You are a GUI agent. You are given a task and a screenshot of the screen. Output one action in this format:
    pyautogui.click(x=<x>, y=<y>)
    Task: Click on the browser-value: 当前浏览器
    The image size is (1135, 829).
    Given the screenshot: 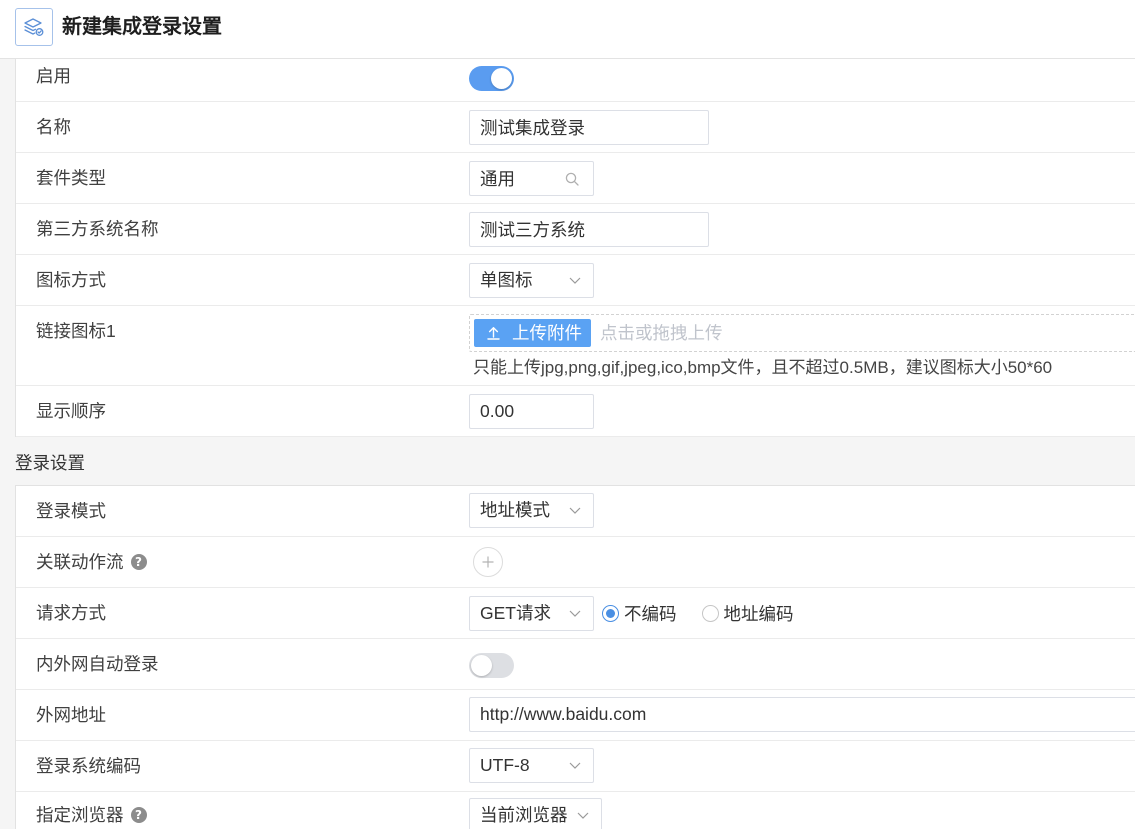 What is the action you would take?
    pyautogui.click(x=524, y=815)
    